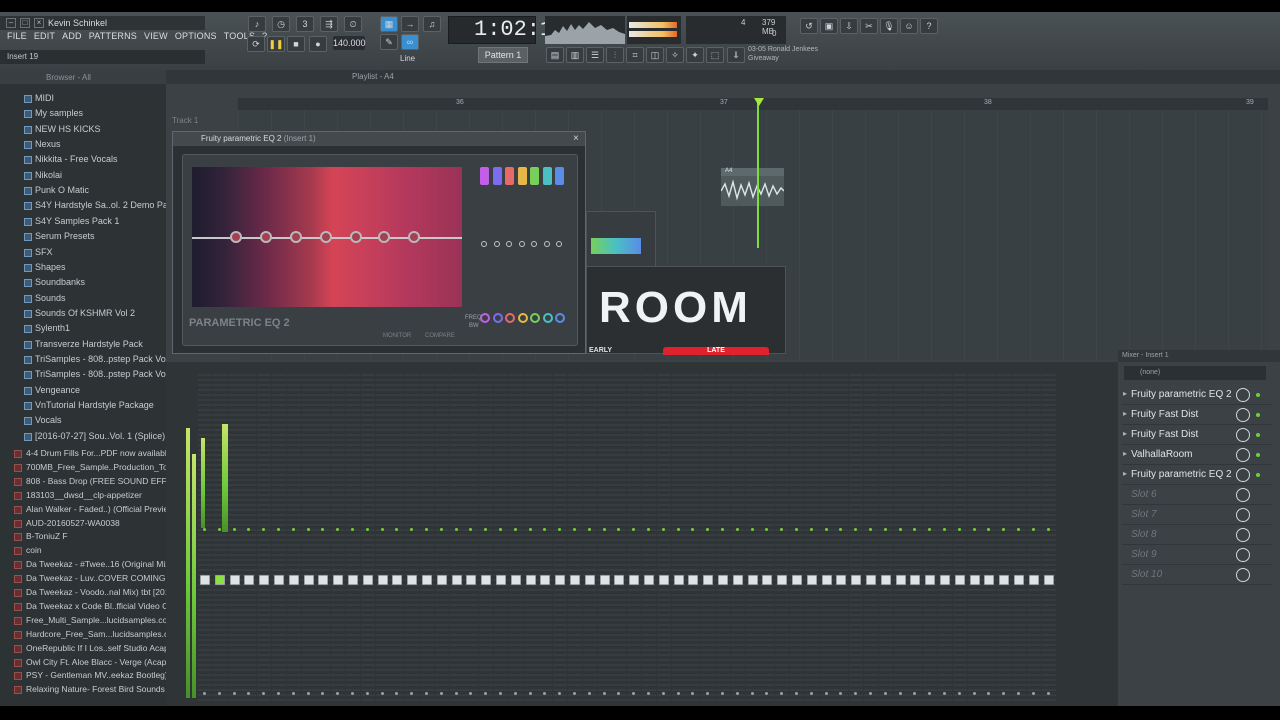  Describe the element at coordinates (655, 55) in the screenshot. I see `plugin-picker-icon: ◫` at that location.